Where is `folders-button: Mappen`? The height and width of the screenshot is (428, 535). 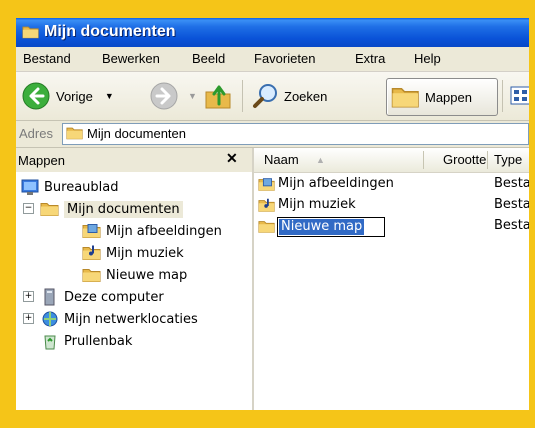
folders-button: Mappen is located at coordinates (442, 97).